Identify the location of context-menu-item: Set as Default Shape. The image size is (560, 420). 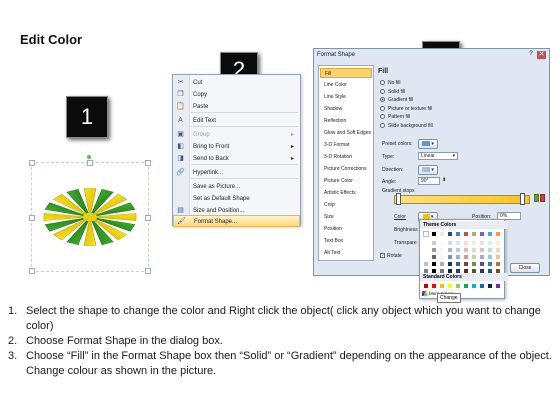
(236, 199).